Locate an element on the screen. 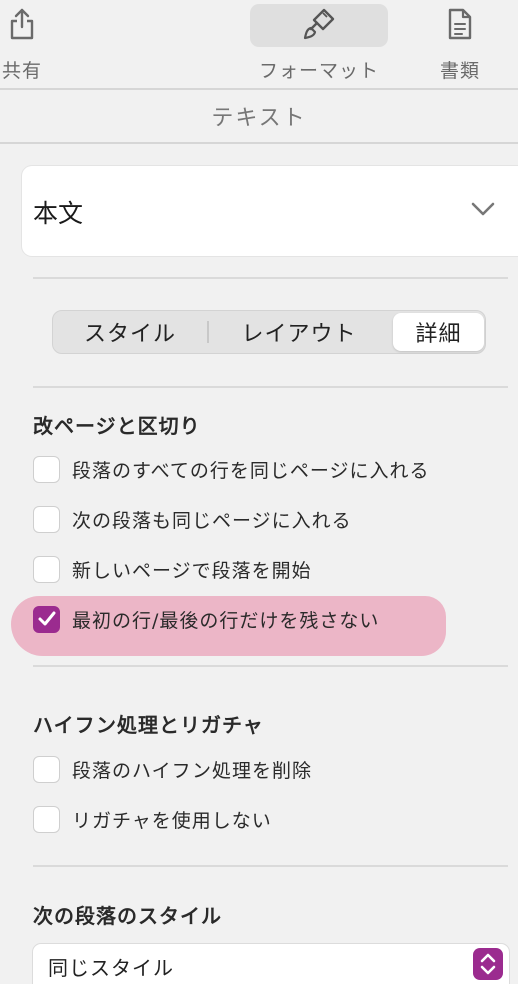 The image size is (518, 984). toolbar: 共有 フォーマット 書類 is located at coordinates (259, 44).